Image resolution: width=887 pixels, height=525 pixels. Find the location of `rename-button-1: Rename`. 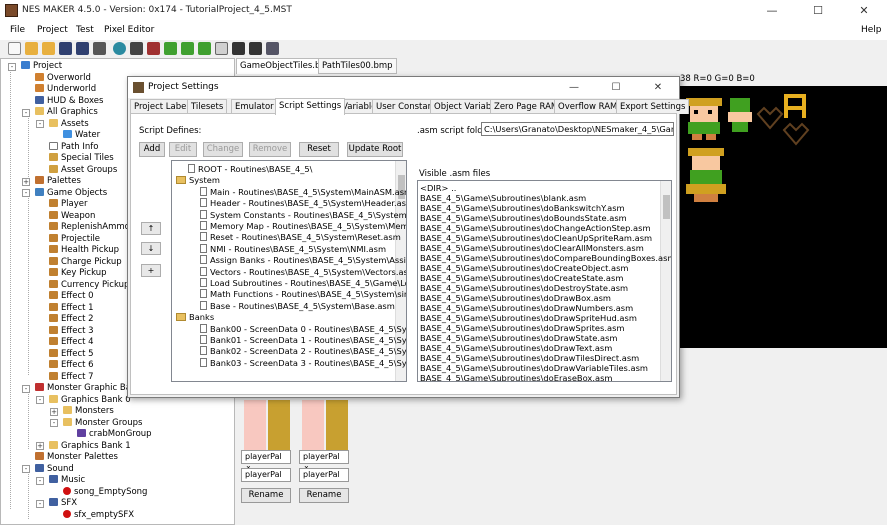

rename-button-1: Rename is located at coordinates (266, 495).